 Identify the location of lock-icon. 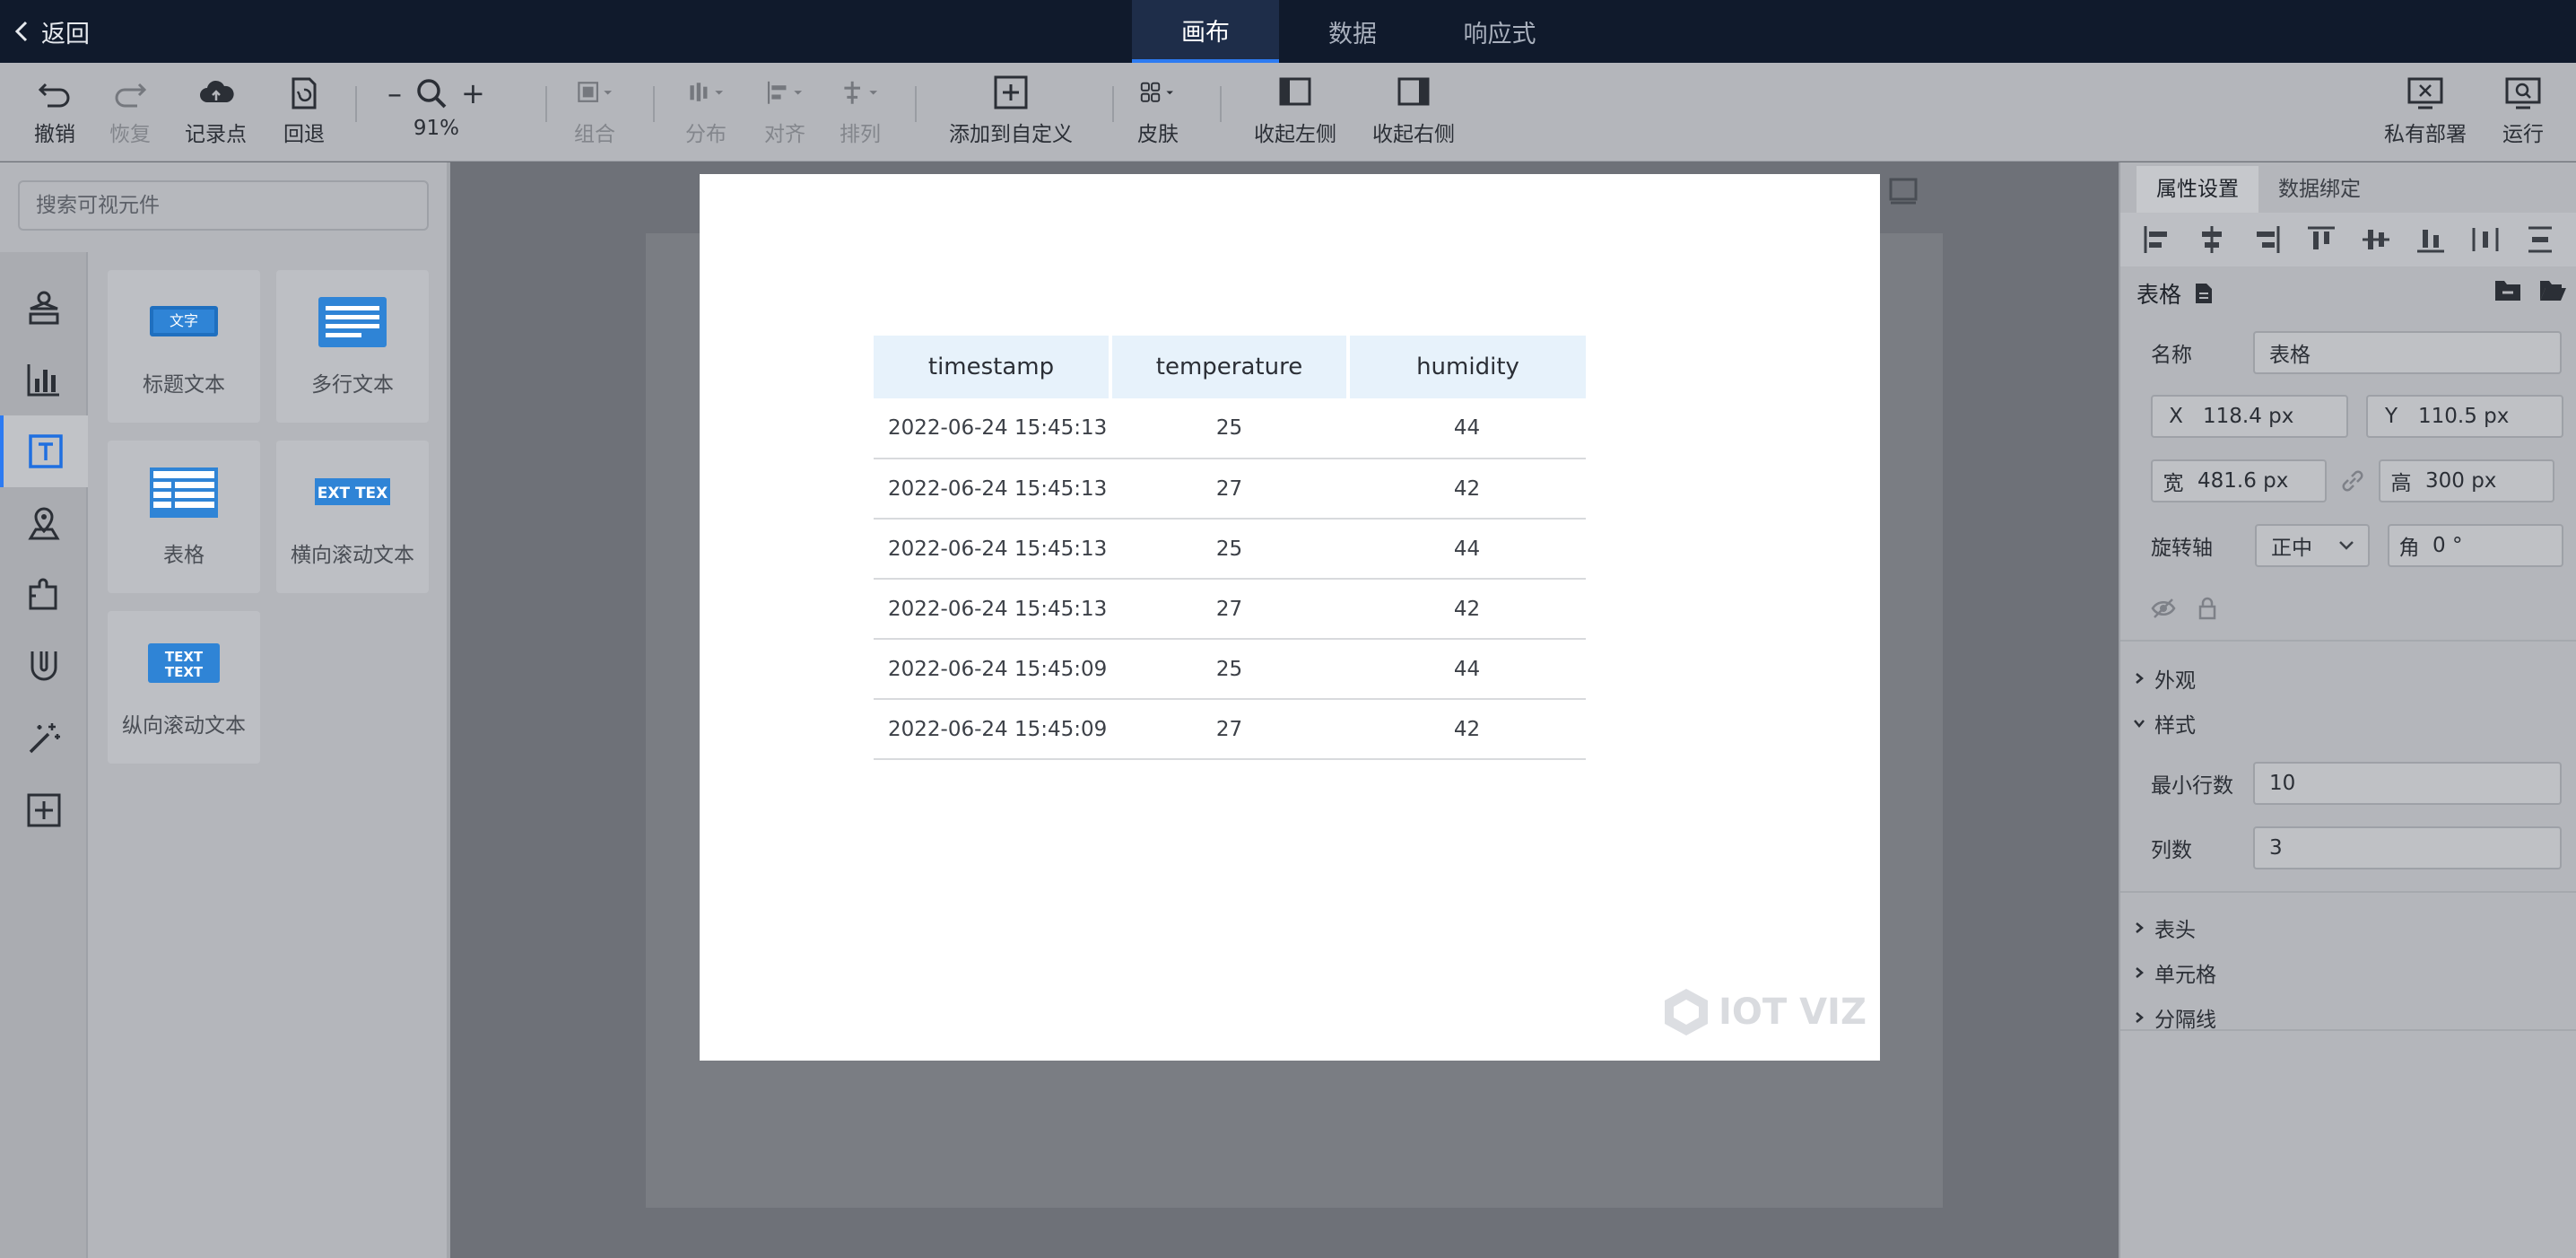
(2207, 609).